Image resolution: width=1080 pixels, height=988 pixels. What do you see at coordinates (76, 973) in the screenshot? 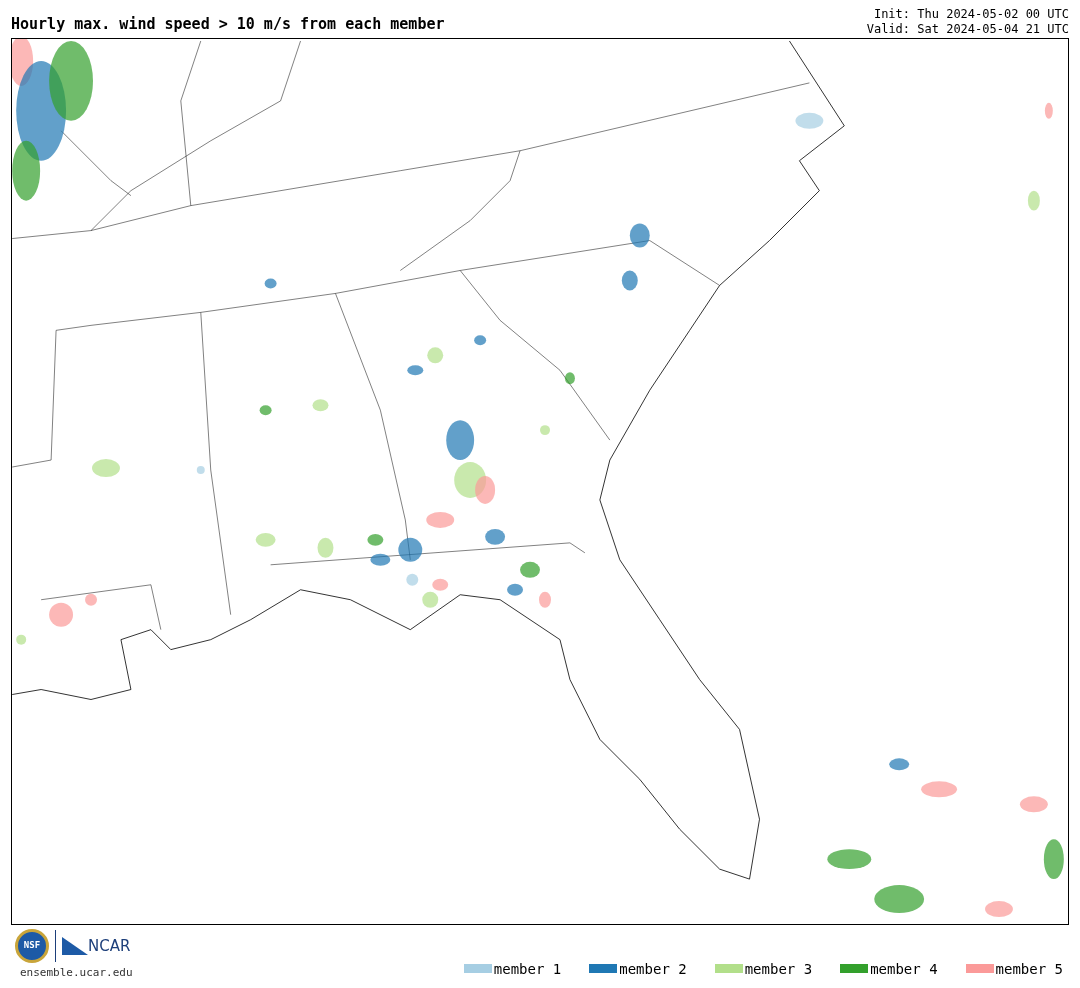
I see `site-url: ensemble.ucar.edu` at bounding box center [76, 973].